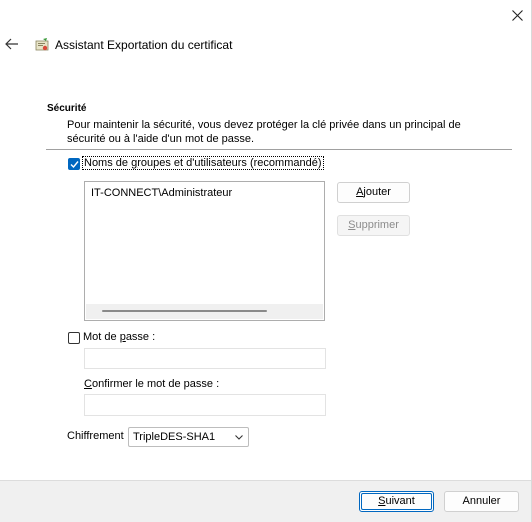 This screenshot has height=522, width=532. Describe the element at coordinates (95, 436) in the screenshot. I see `encryption-label: Chiffrement` at that location.